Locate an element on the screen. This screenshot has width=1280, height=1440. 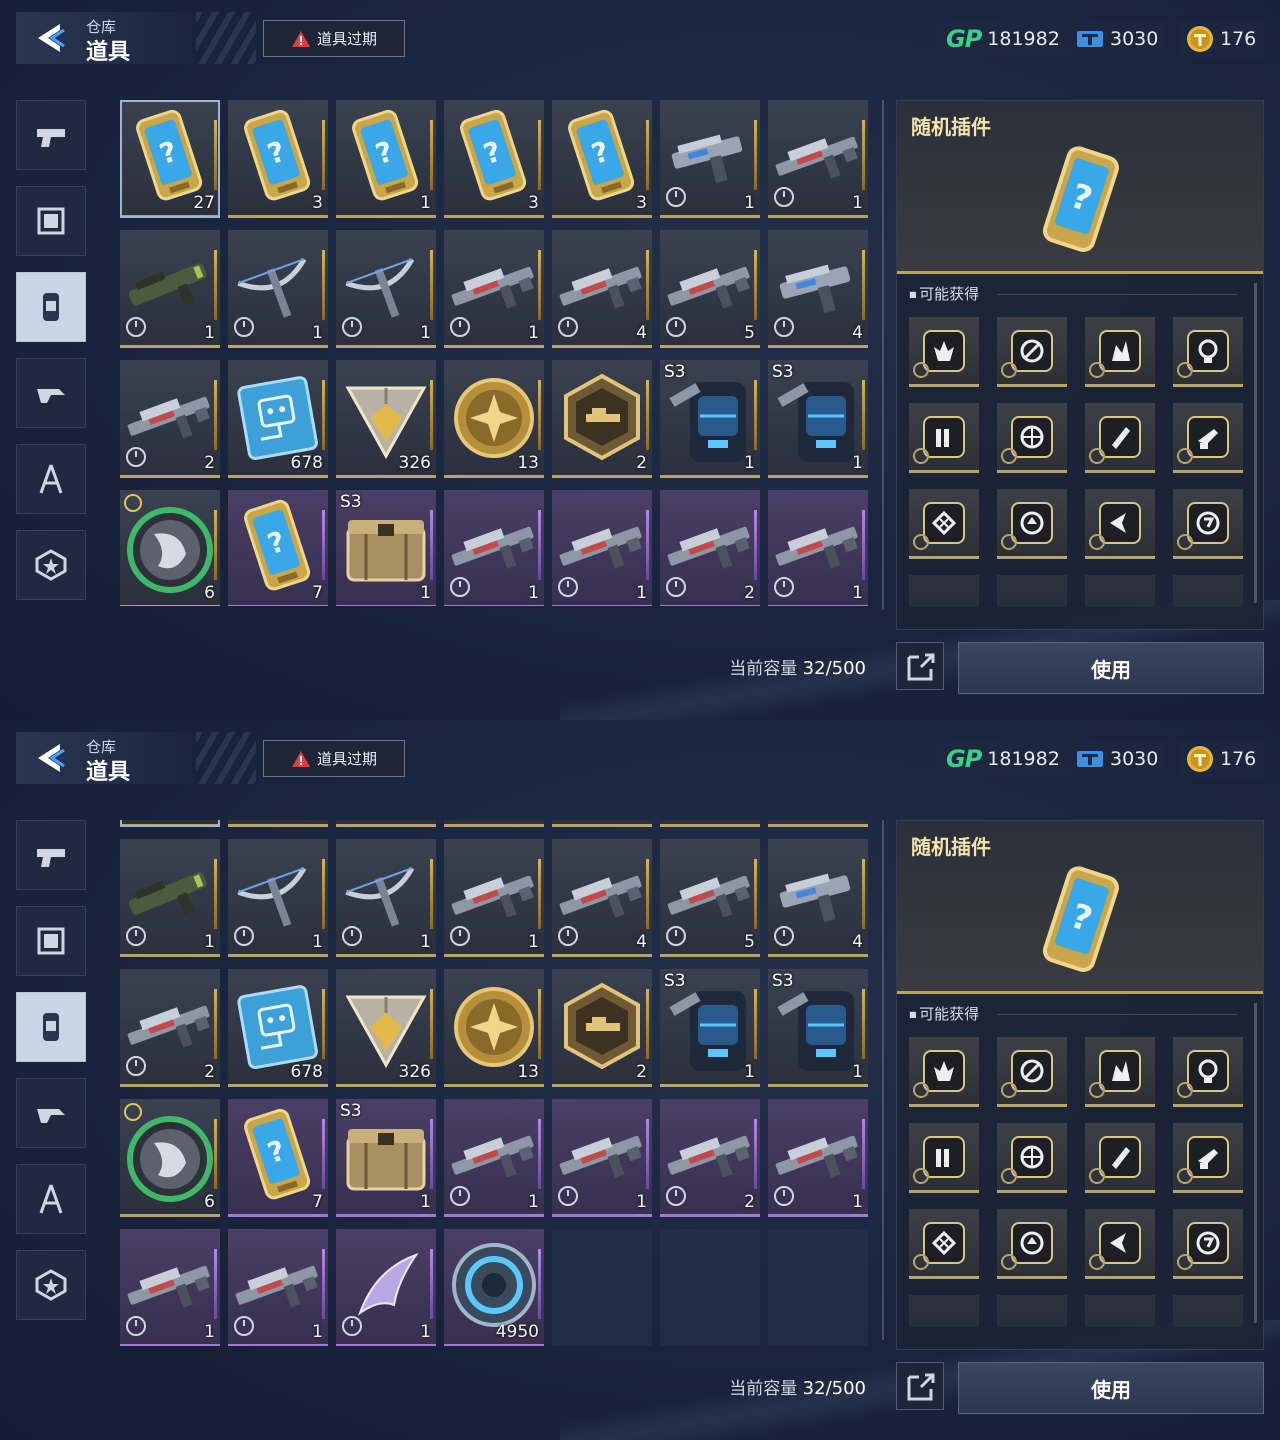
inventory-slot: 326 is located at coordinates (386, 1028).